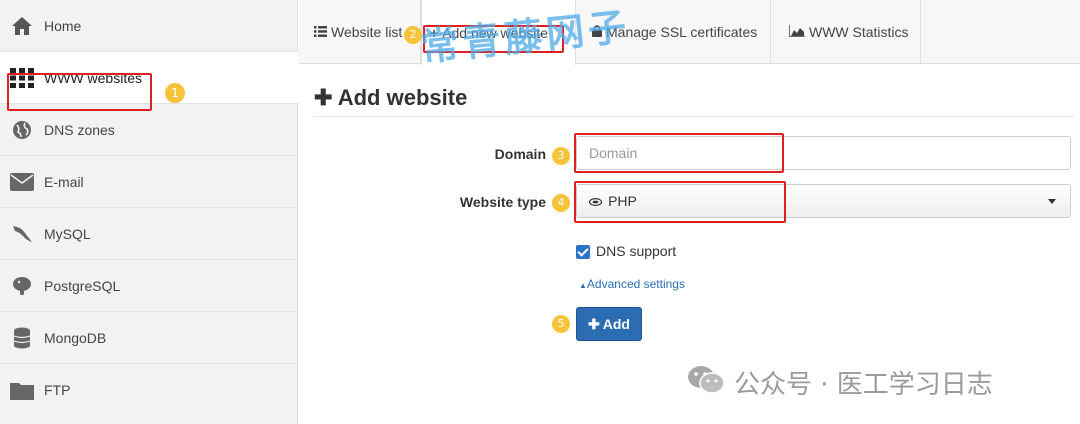 This screenshot has height=424, width=1080. What do you see at coordinates (320, 32) in the screenshot?
I see `list-icon` at bounding box center [320, 32].